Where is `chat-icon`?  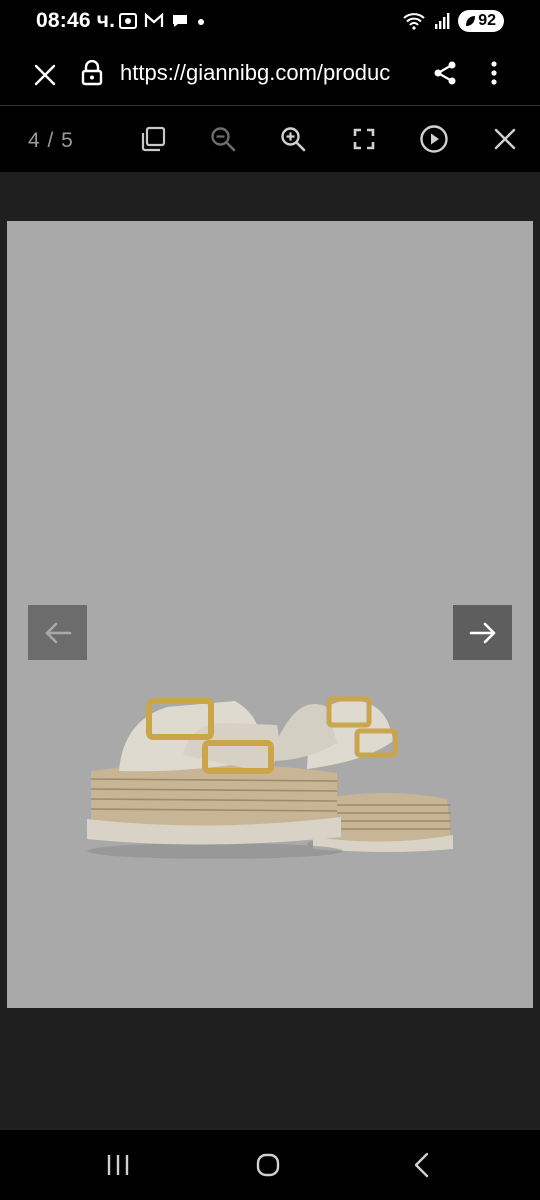
chat-icon is located at coordinates (180, 21).